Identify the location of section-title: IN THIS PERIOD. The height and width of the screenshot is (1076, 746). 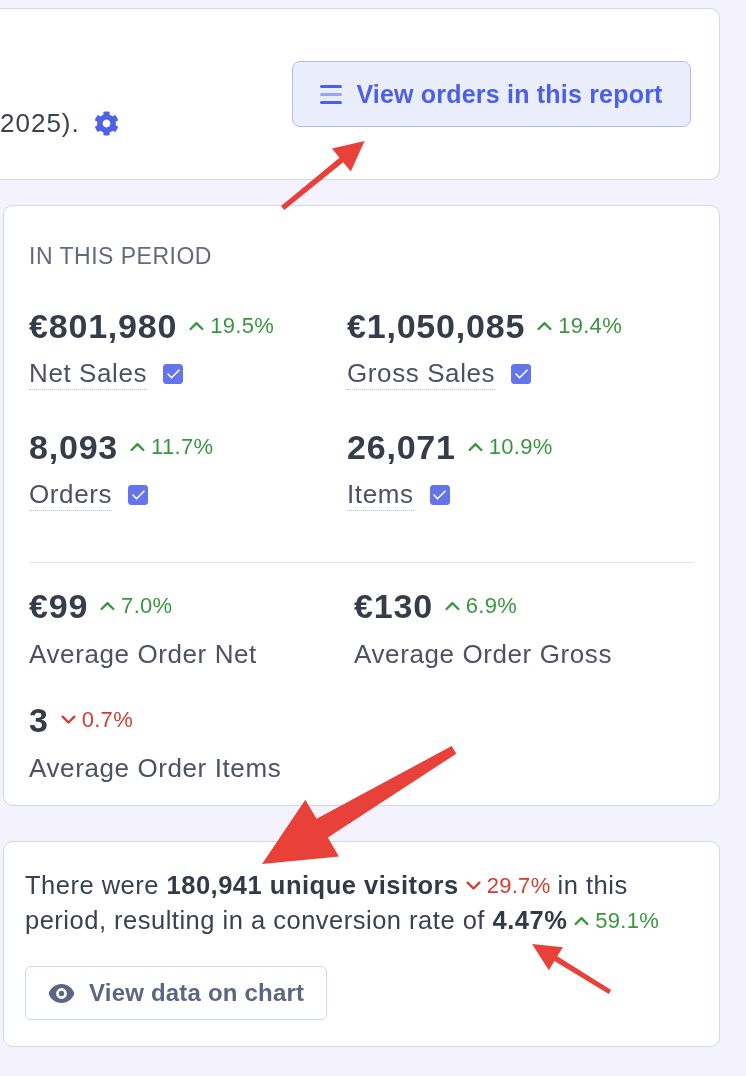
(120, 256).